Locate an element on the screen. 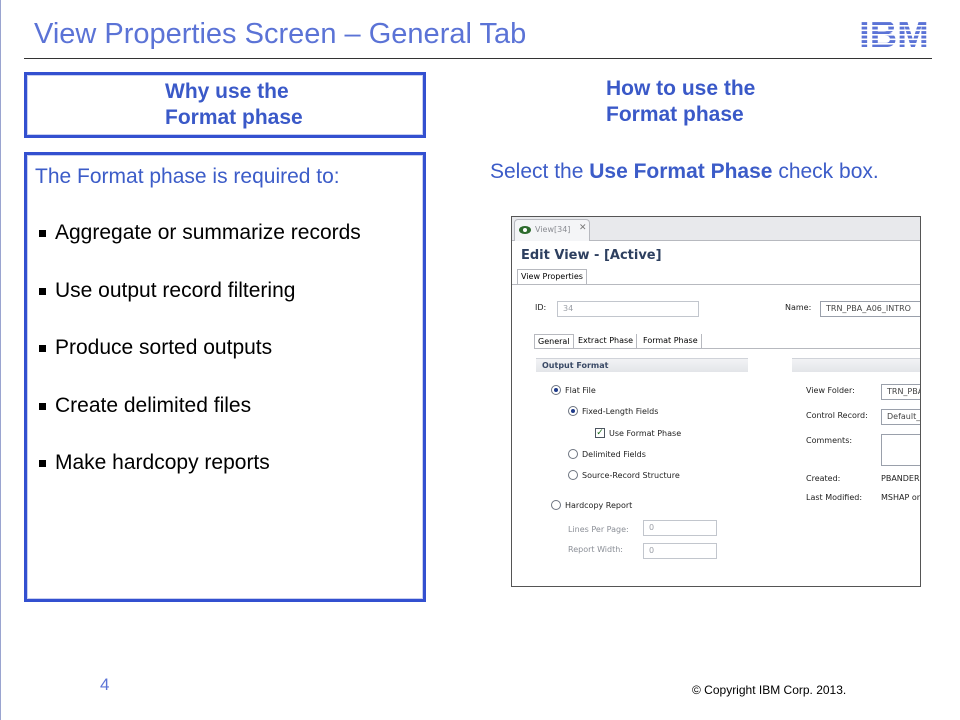  list-item: Produce sorted outputs is located at coordinates (198, 365).